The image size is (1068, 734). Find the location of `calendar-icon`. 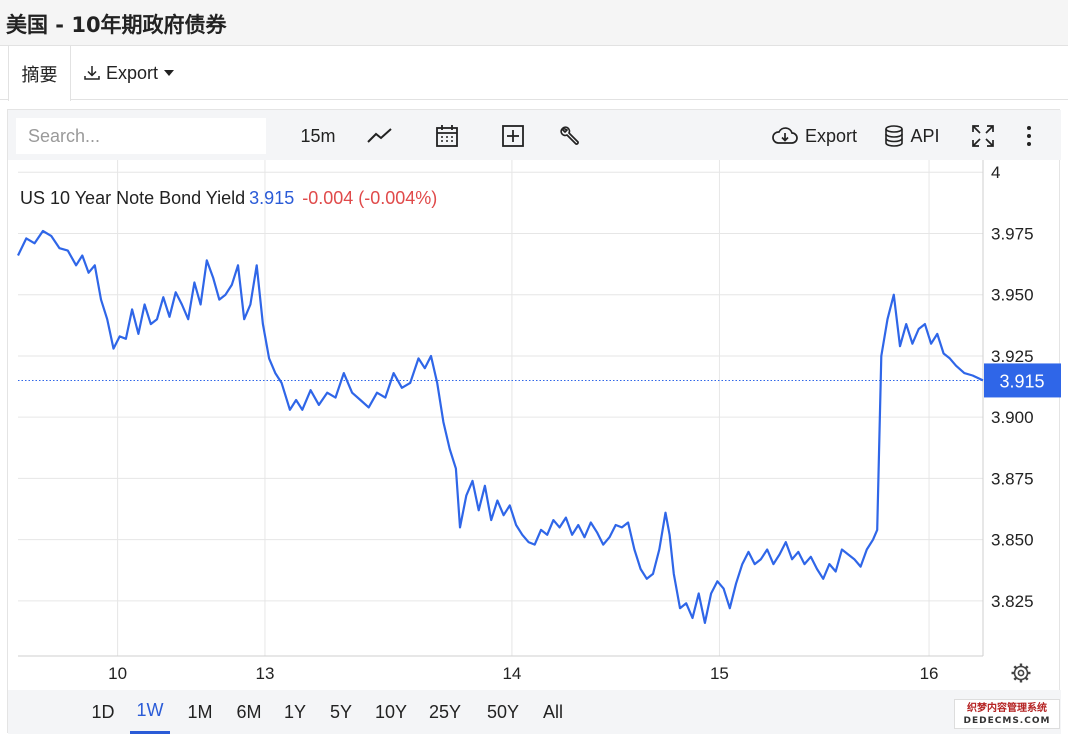

calendar-icon is located at coordinates (447, 136).